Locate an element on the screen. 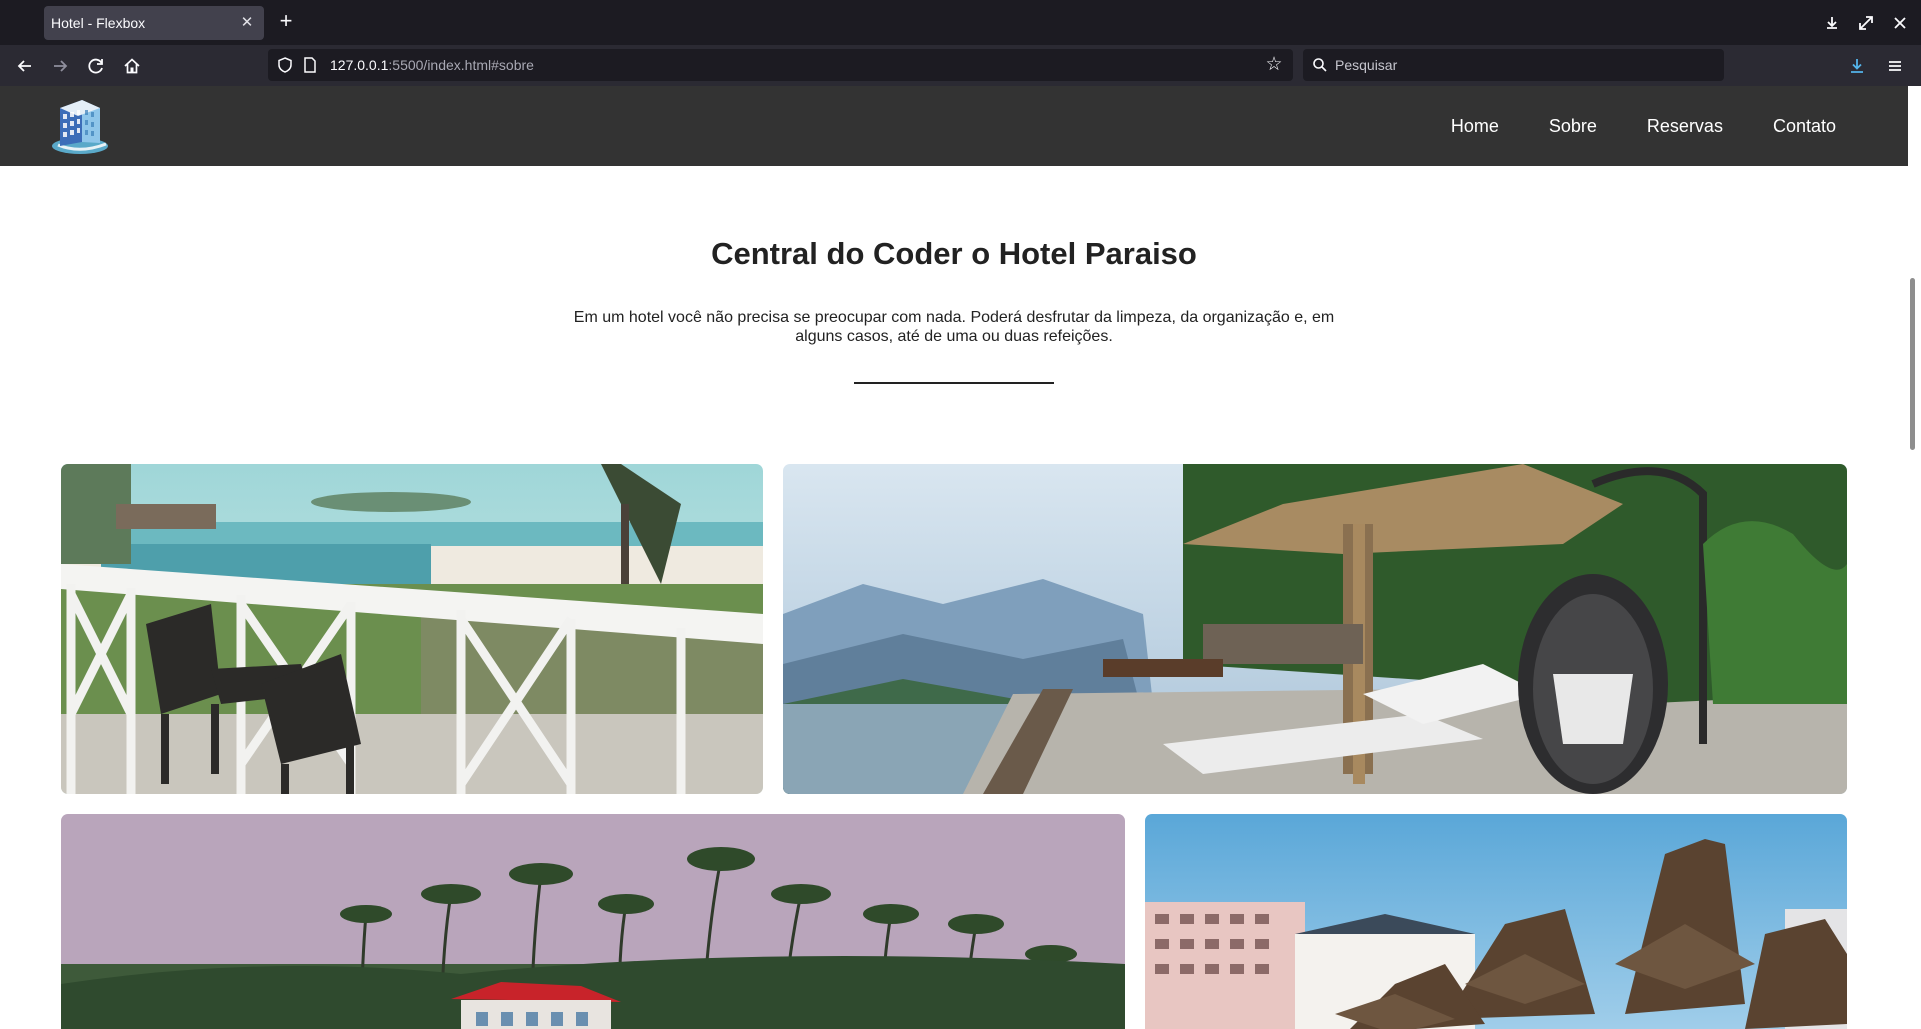 This screenshot has height=1029, width=1921. search-bar: Pesquisar is located at coordinates (1513, 65).